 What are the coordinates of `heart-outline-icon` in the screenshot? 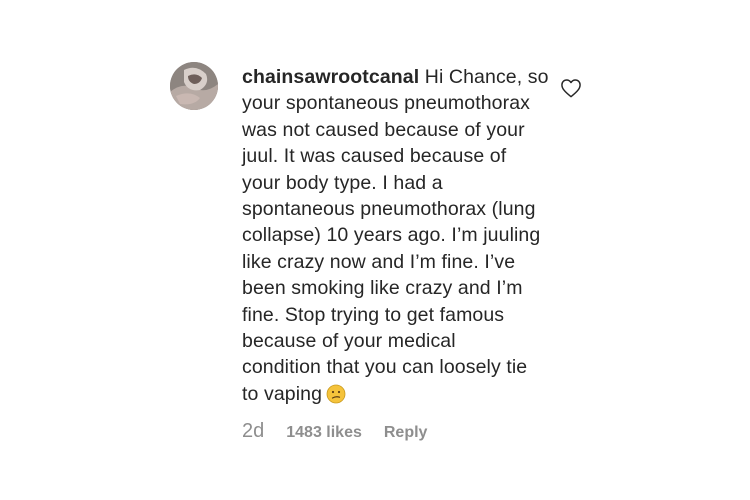 It's located at (571, 88).